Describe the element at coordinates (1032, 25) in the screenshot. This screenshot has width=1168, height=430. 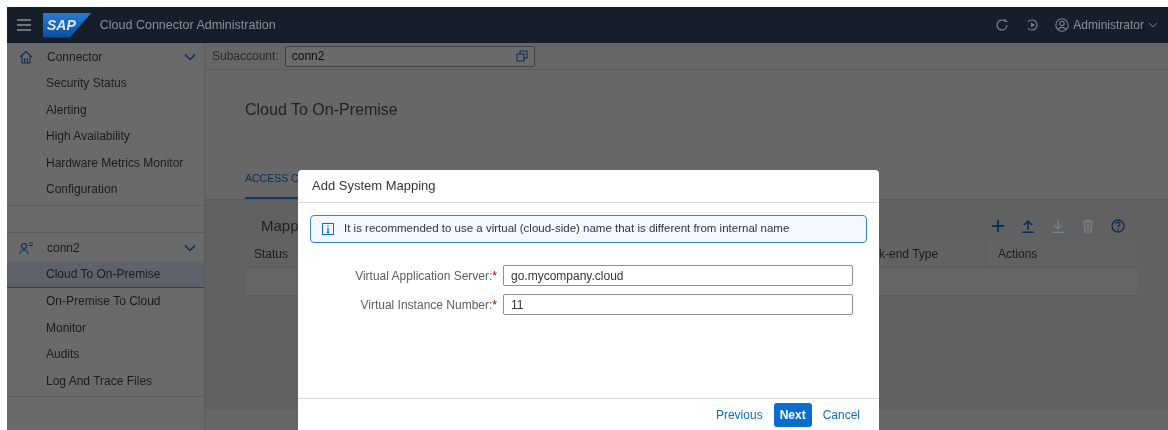
I see `play-circle-icon` at that location.